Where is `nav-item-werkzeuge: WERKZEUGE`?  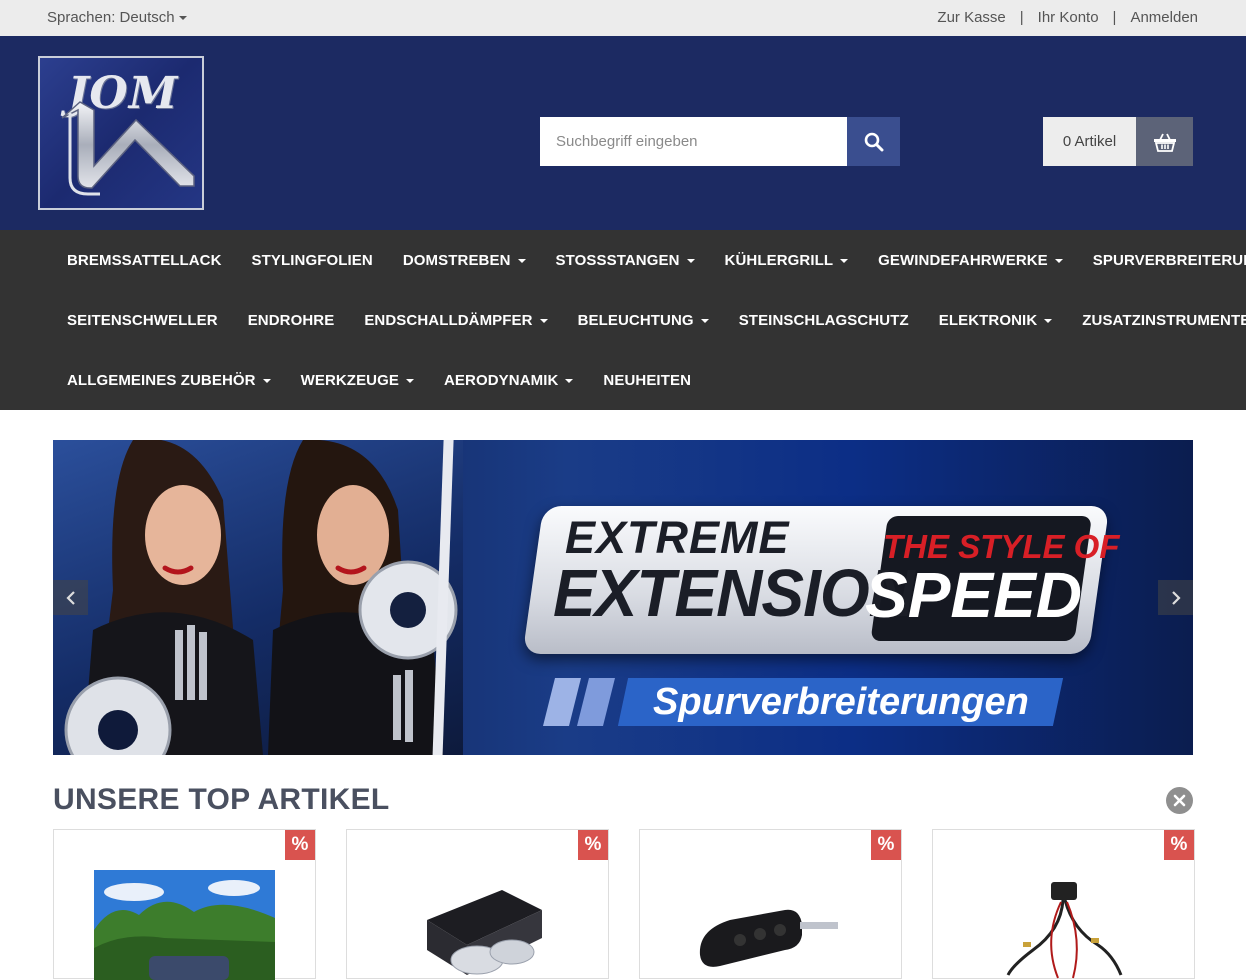 nav-item-werkzeuge: WERKZEUGE is located at coordinates (357, 380).